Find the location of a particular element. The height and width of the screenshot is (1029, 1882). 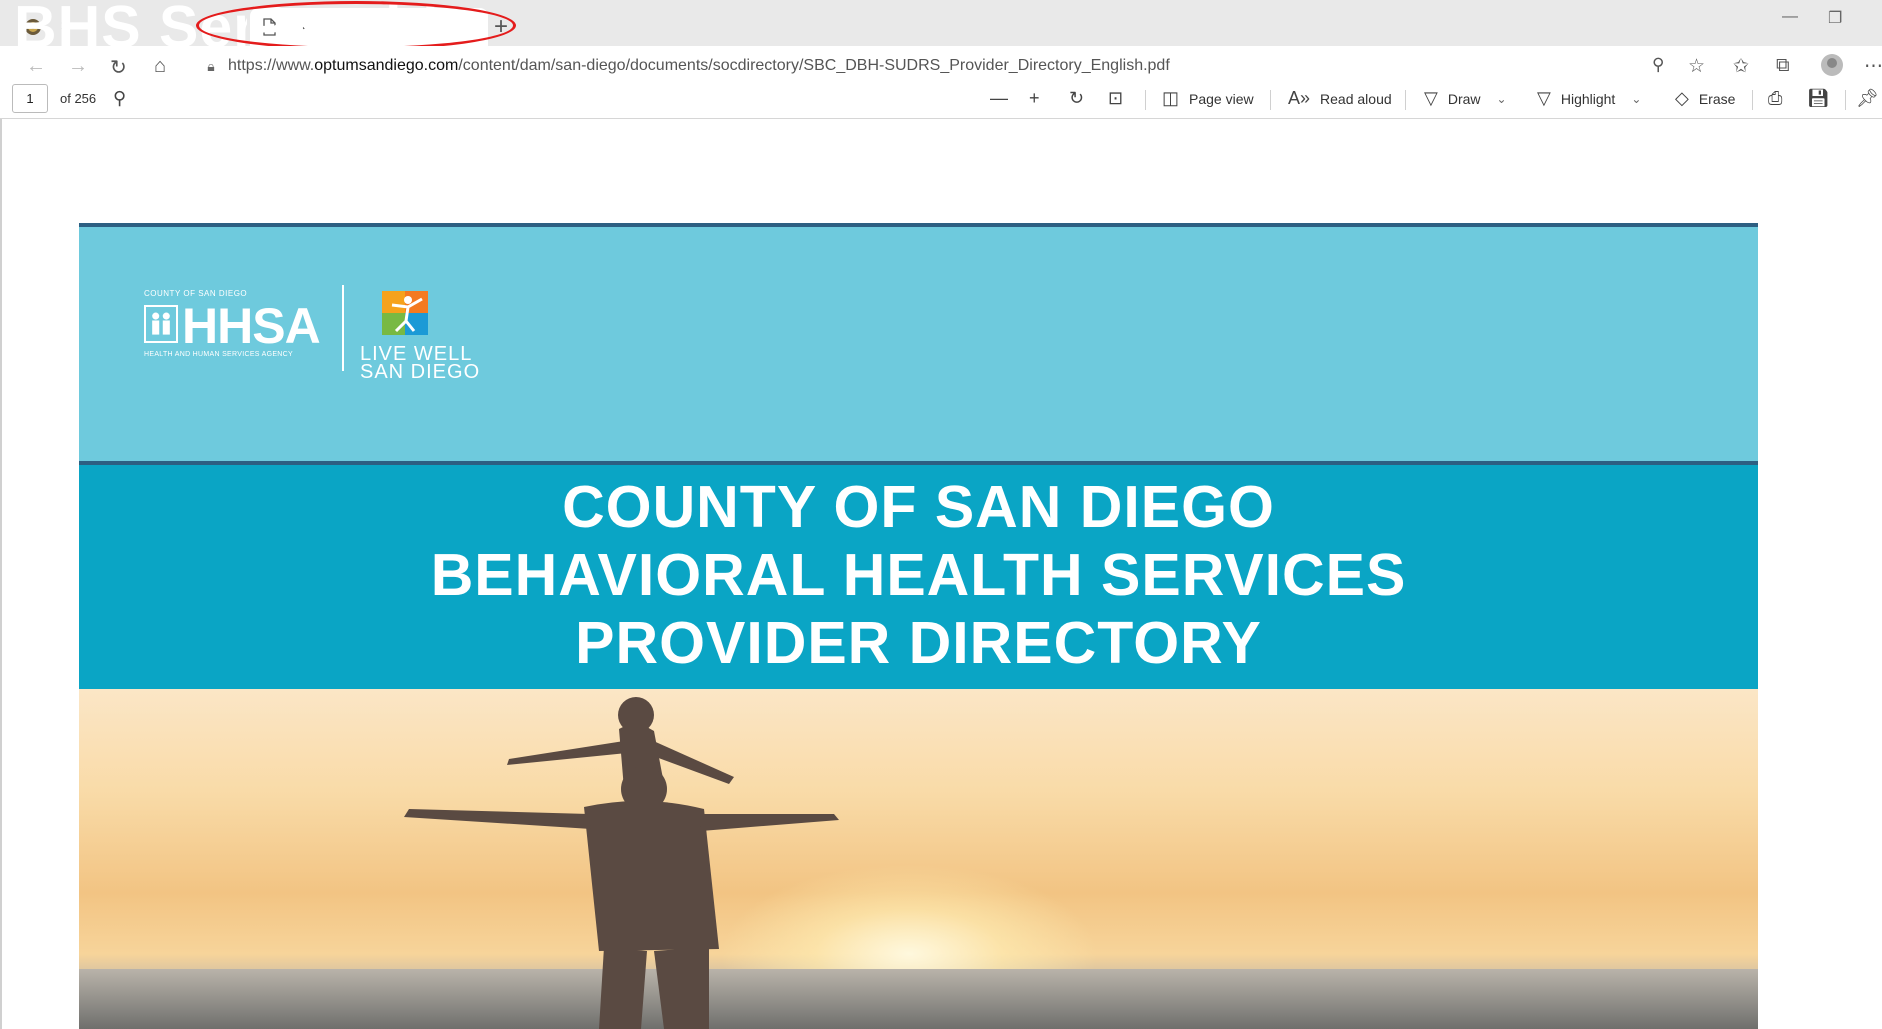

read-aloud-label: Read aloud is located at coordinates (1356, 98).